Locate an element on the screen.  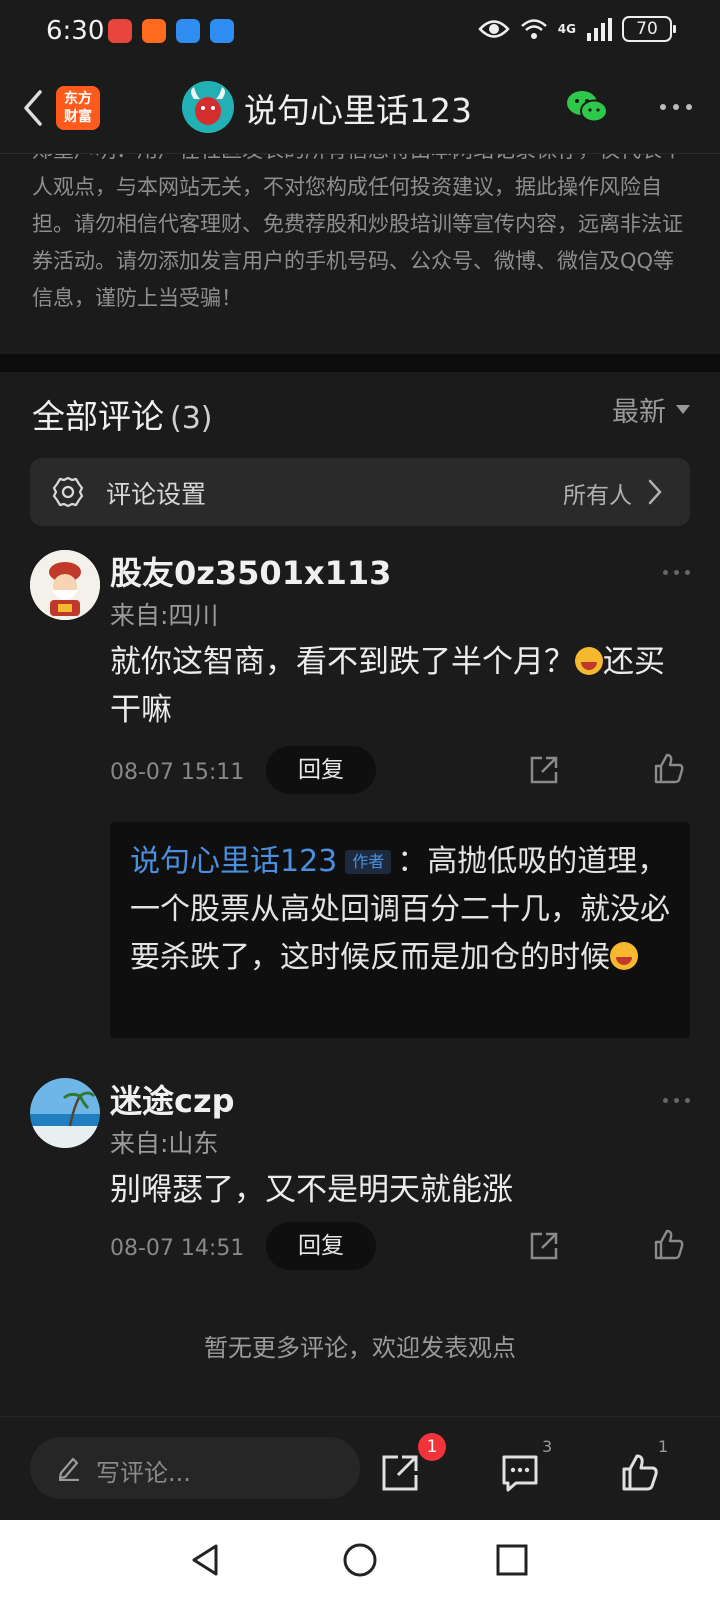
page-title: 说句心里话123 is located at coordinates (358, 110).